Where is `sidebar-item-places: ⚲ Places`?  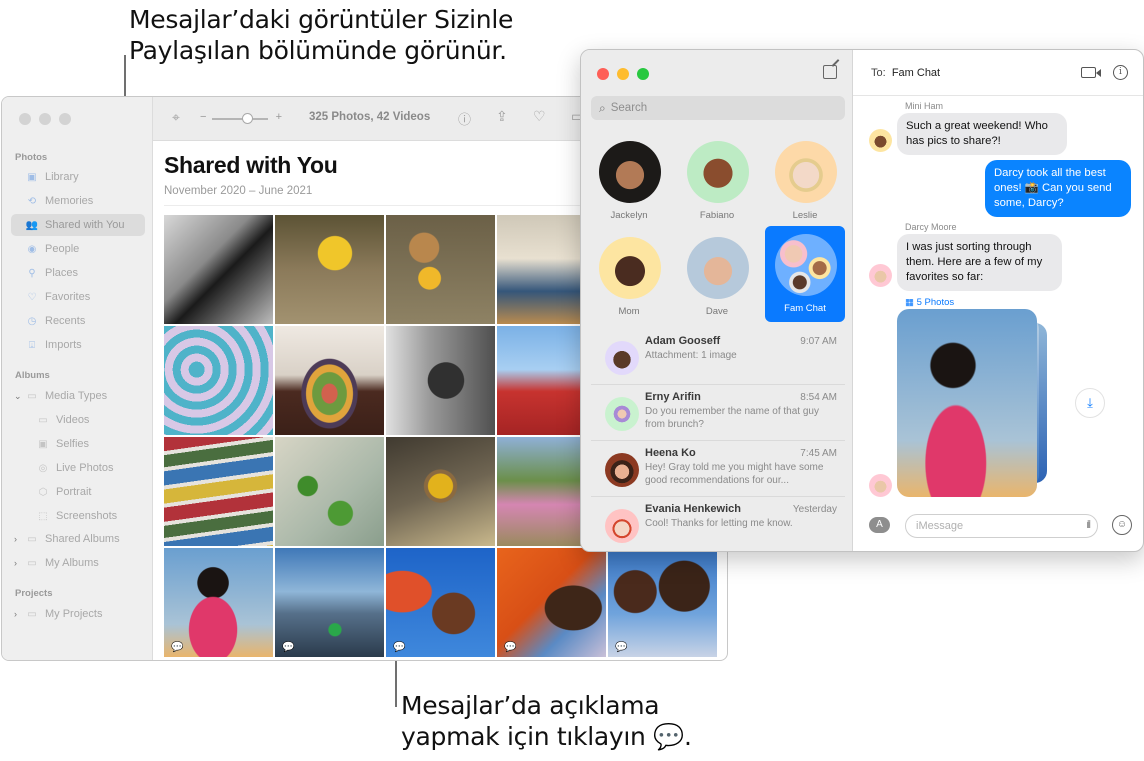
sidebar-item-places: ⚲ Places is located at coordinates (78, 273).